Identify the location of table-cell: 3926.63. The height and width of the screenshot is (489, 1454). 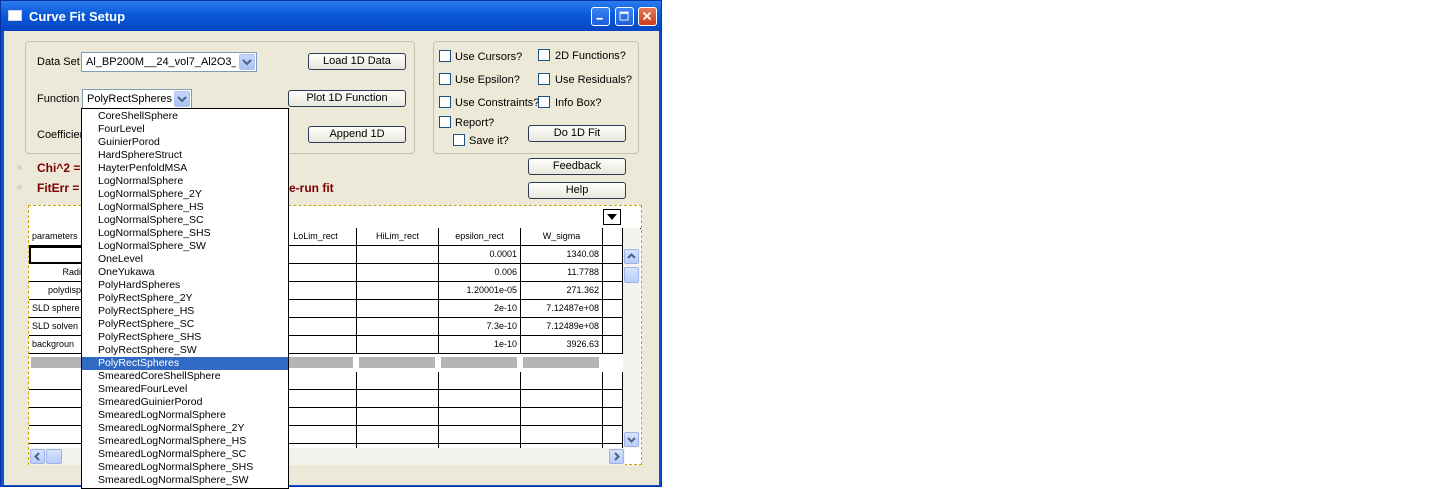
(562, 345).